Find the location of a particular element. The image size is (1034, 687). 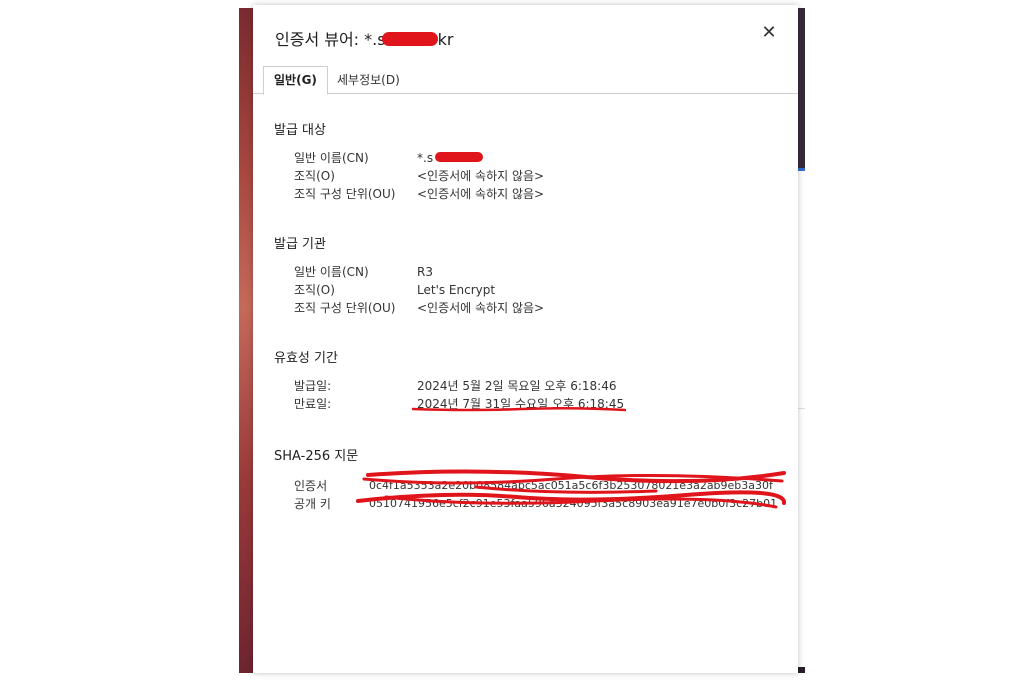

cn-redaction-mark is located at coordinates (459, 157).